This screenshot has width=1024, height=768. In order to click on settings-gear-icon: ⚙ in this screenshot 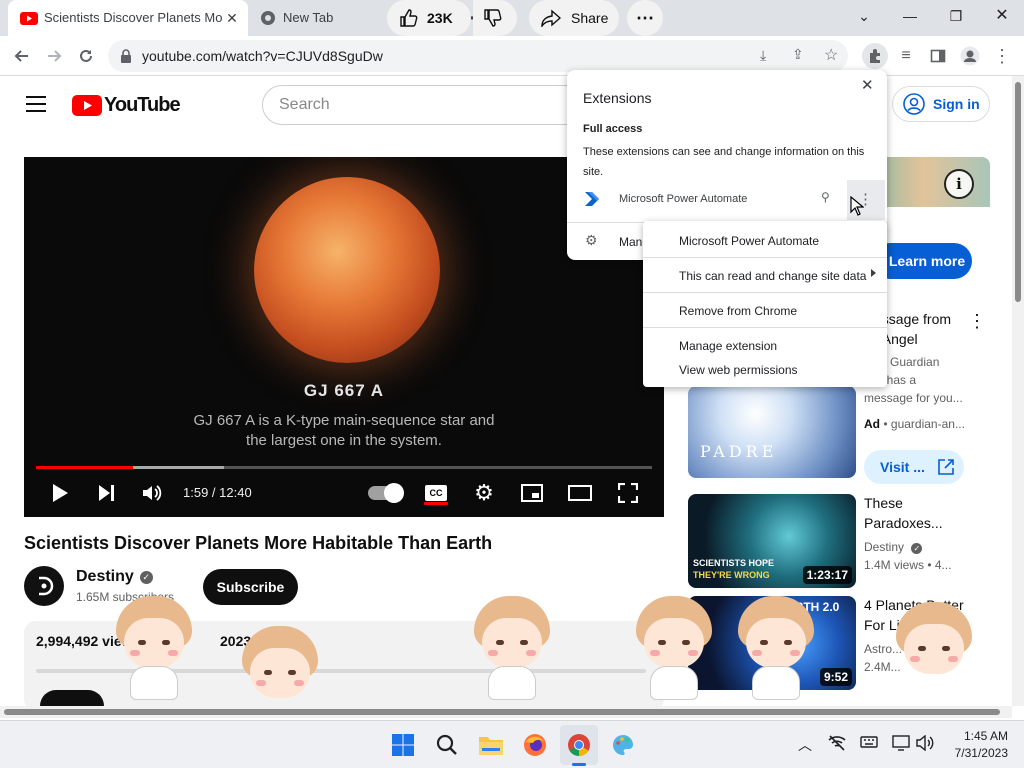, I will do `click(484, 492)`.